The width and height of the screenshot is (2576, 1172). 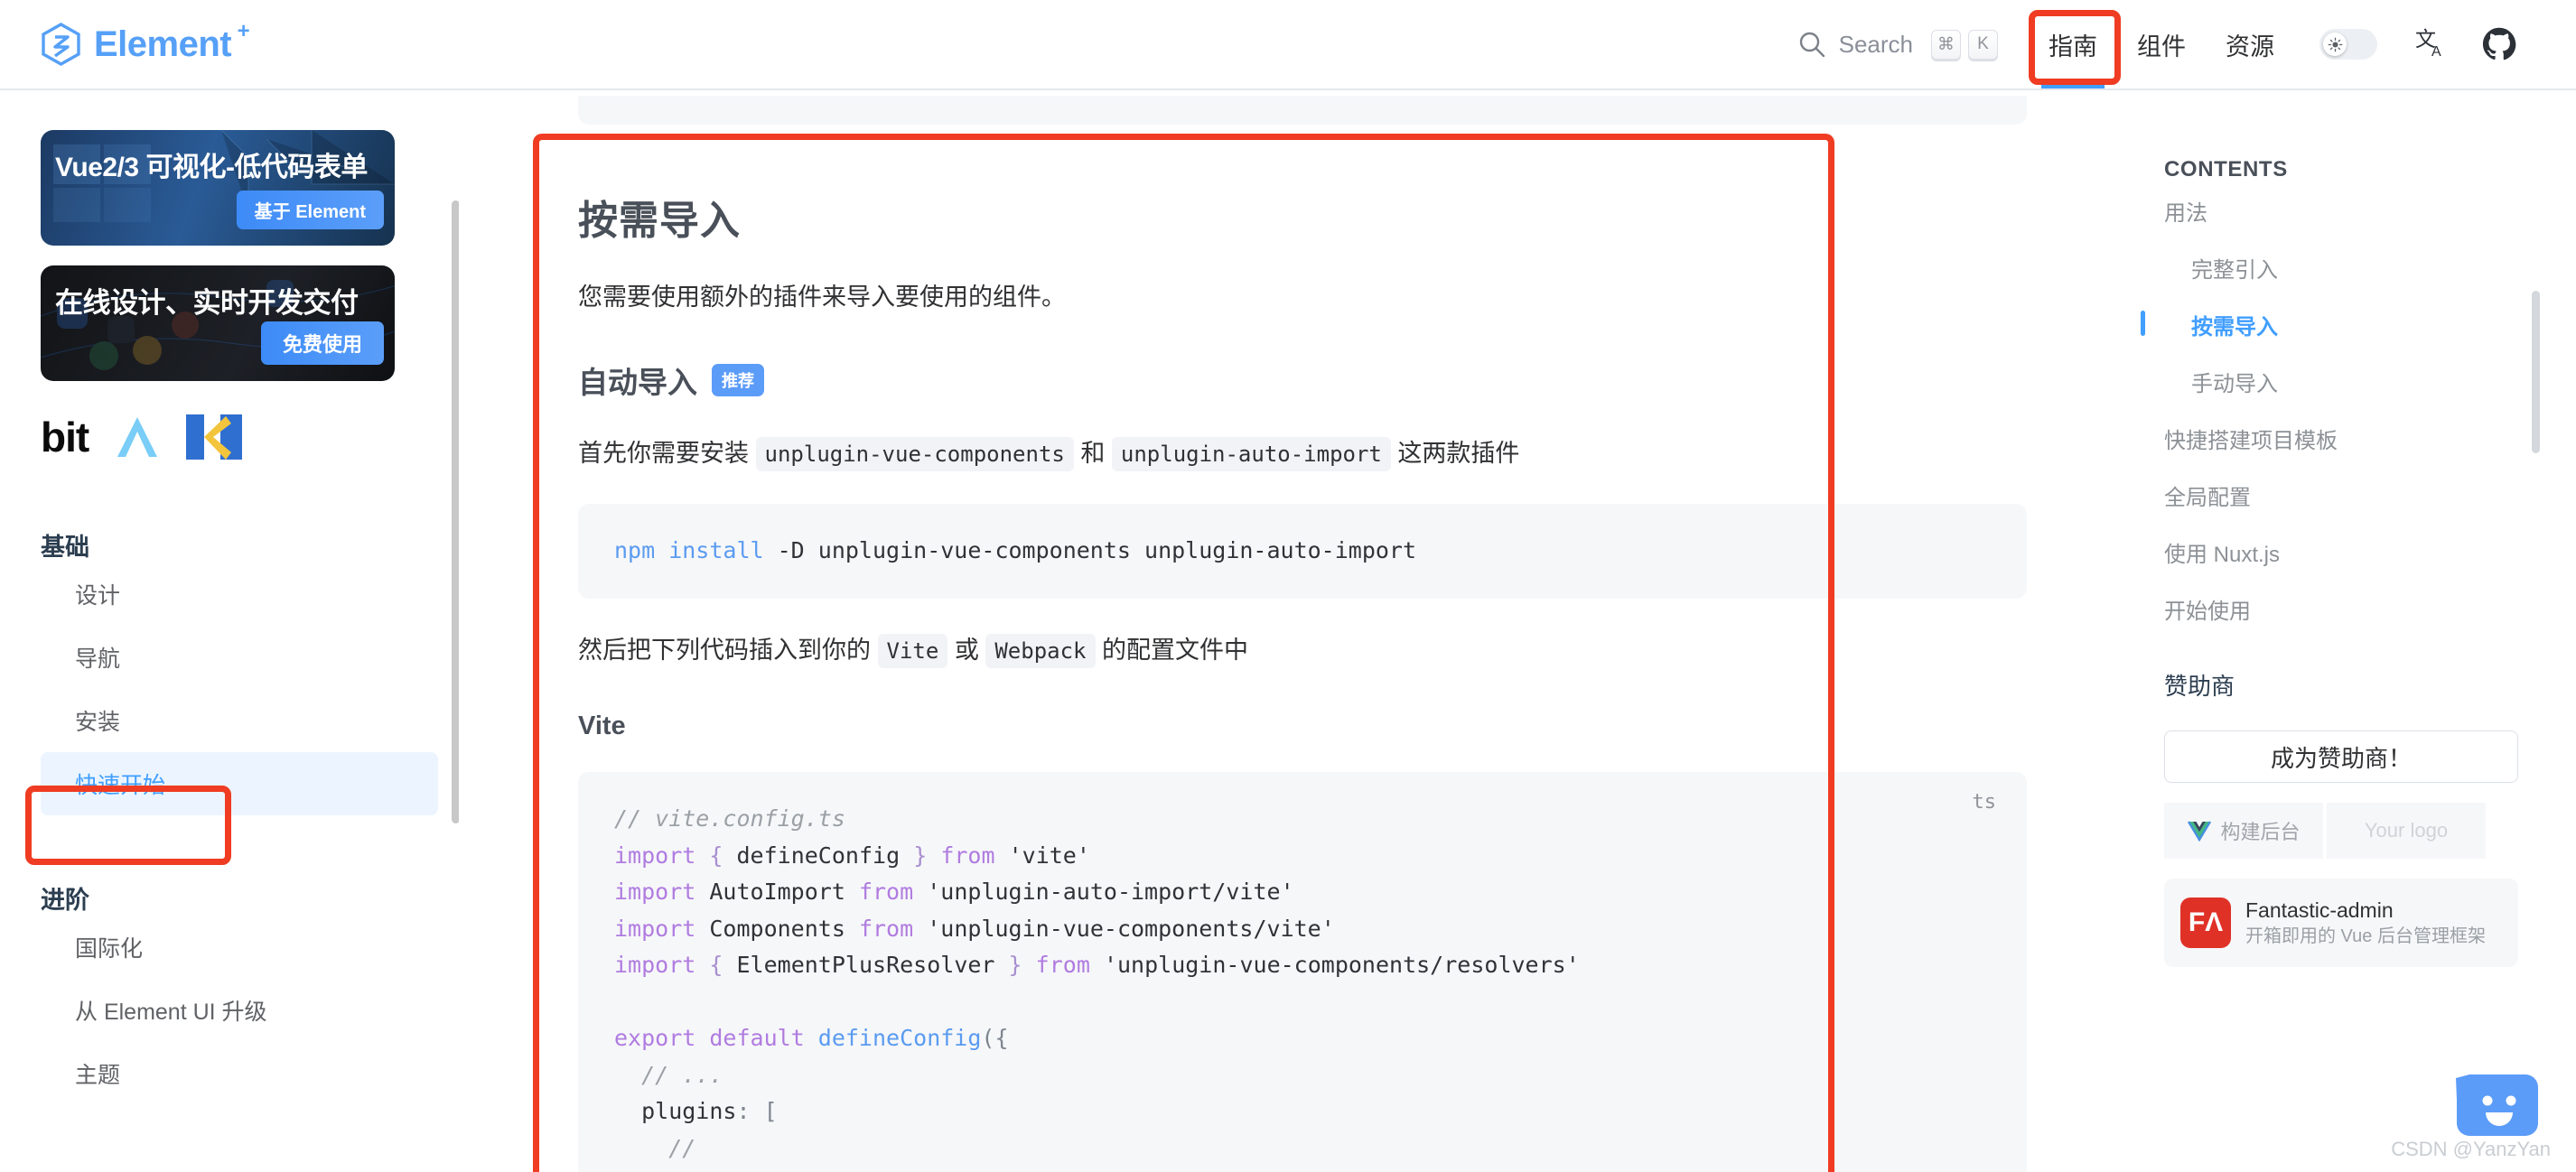 What do you see at coordinates (137, 437) in the screenshot?
I see `ren-logo-icon` at bounding box center [137, 437].